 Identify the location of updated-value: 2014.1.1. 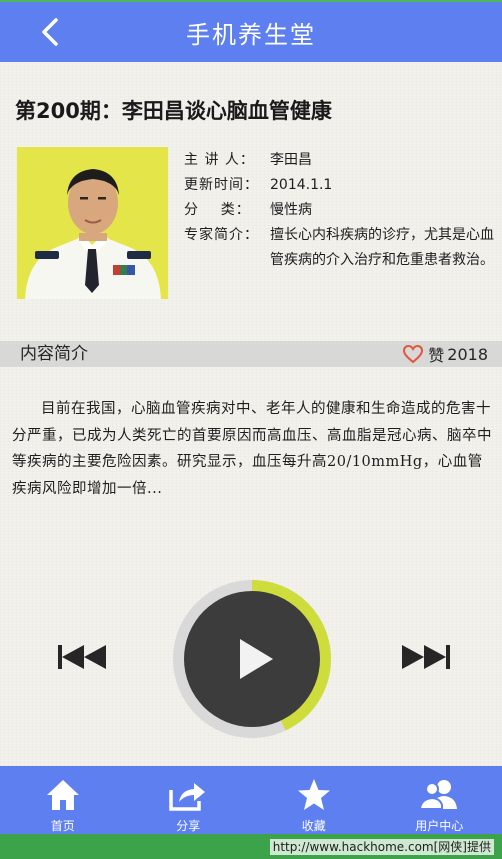
(301, 185).